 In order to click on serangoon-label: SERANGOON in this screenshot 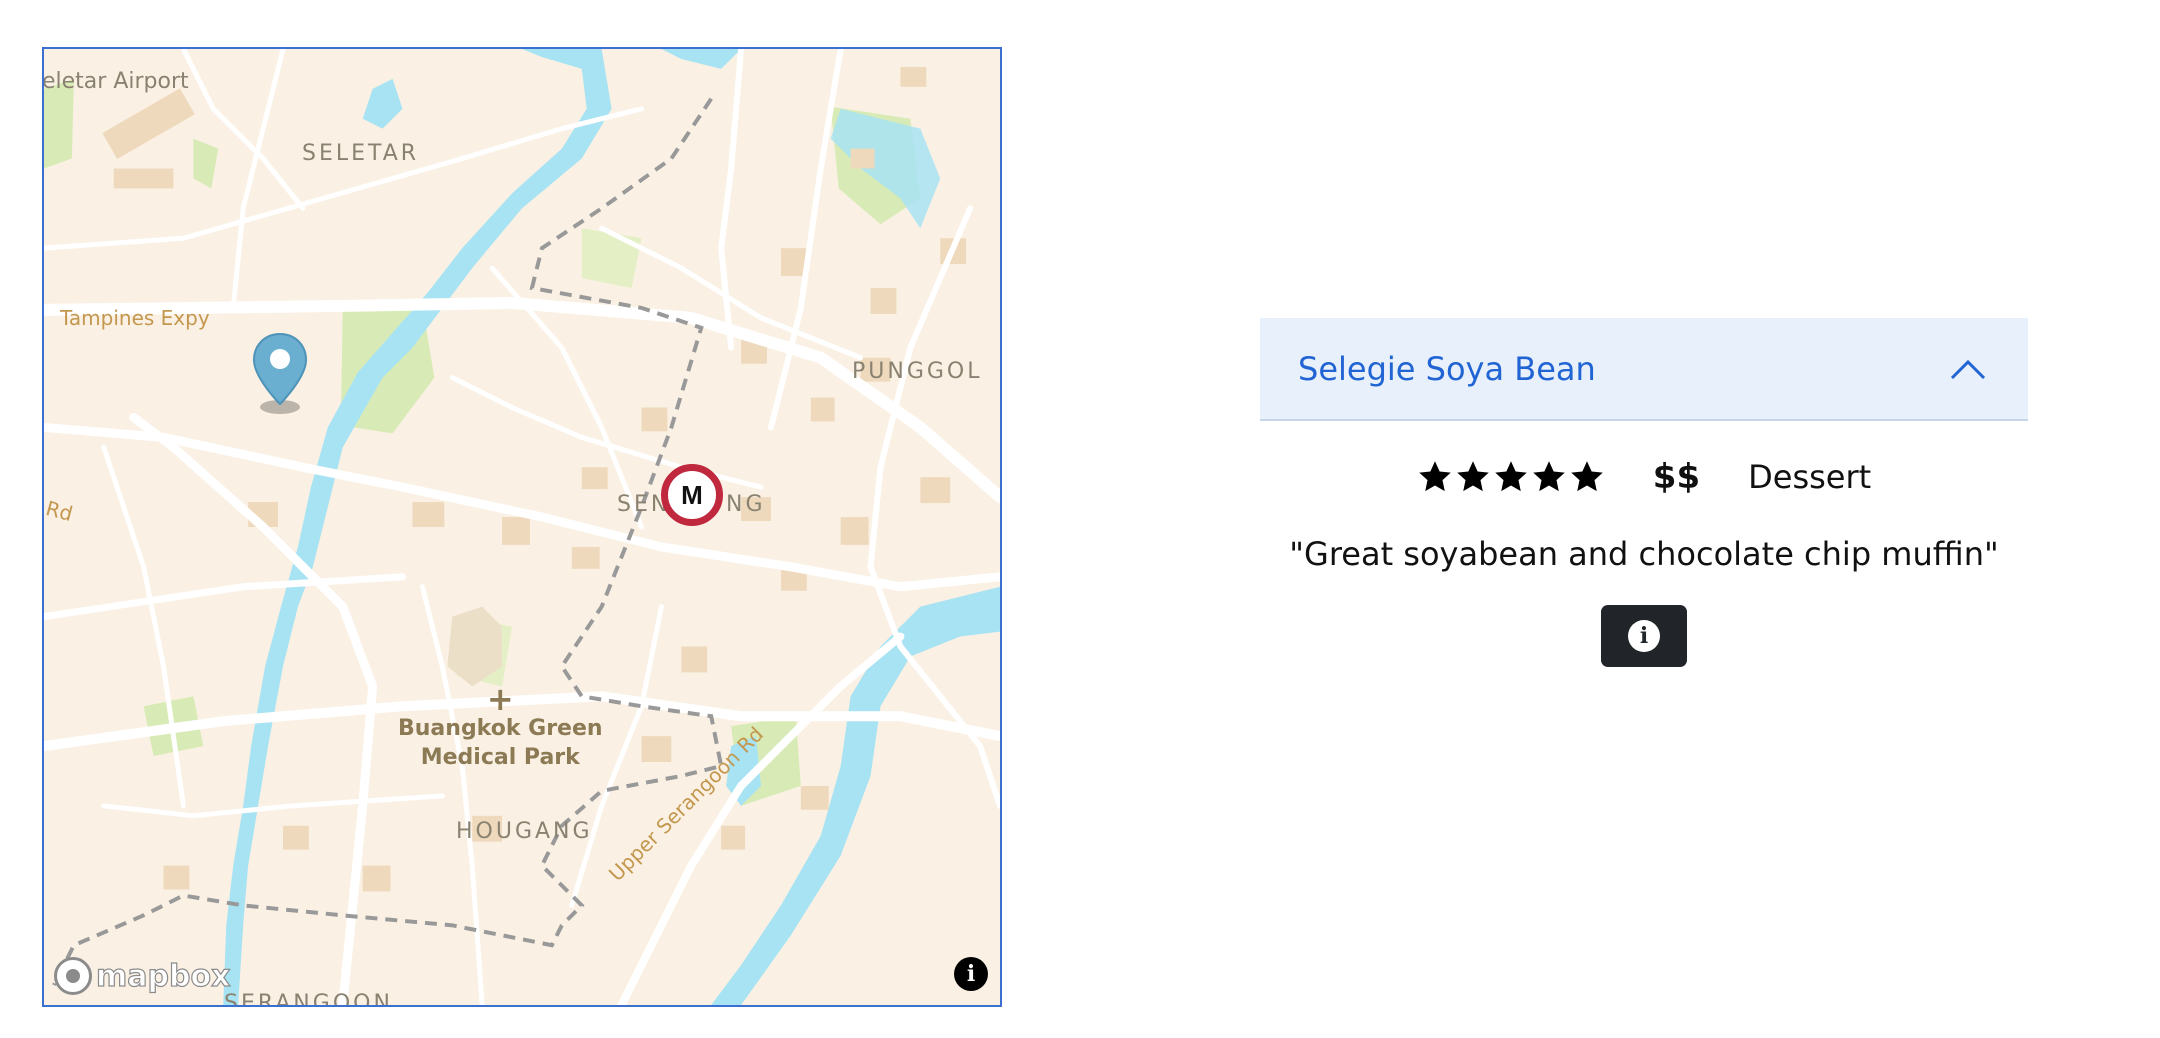, I will do `click(308, 999)`.